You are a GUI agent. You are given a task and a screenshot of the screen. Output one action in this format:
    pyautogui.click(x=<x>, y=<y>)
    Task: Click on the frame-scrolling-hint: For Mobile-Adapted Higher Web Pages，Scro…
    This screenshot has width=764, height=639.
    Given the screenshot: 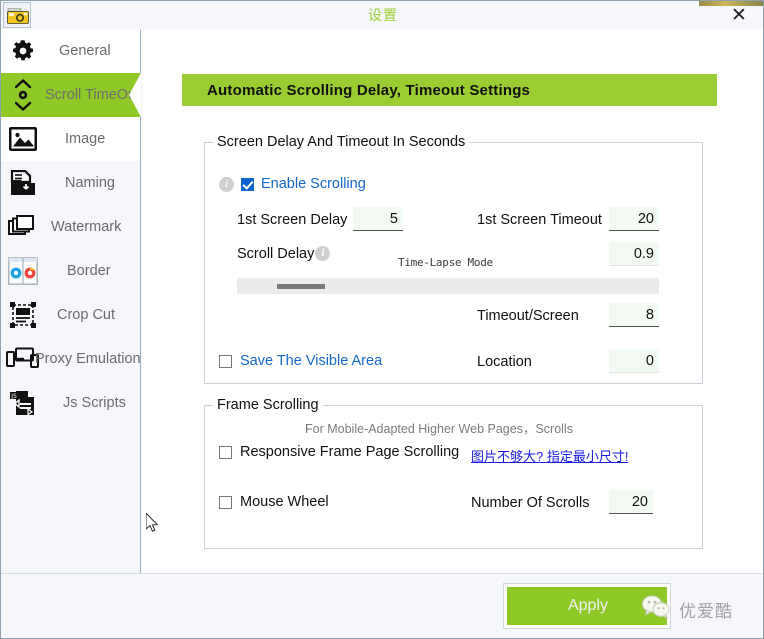 What is the action you would take?
    pyautogui.click(x=439, y=429)
    